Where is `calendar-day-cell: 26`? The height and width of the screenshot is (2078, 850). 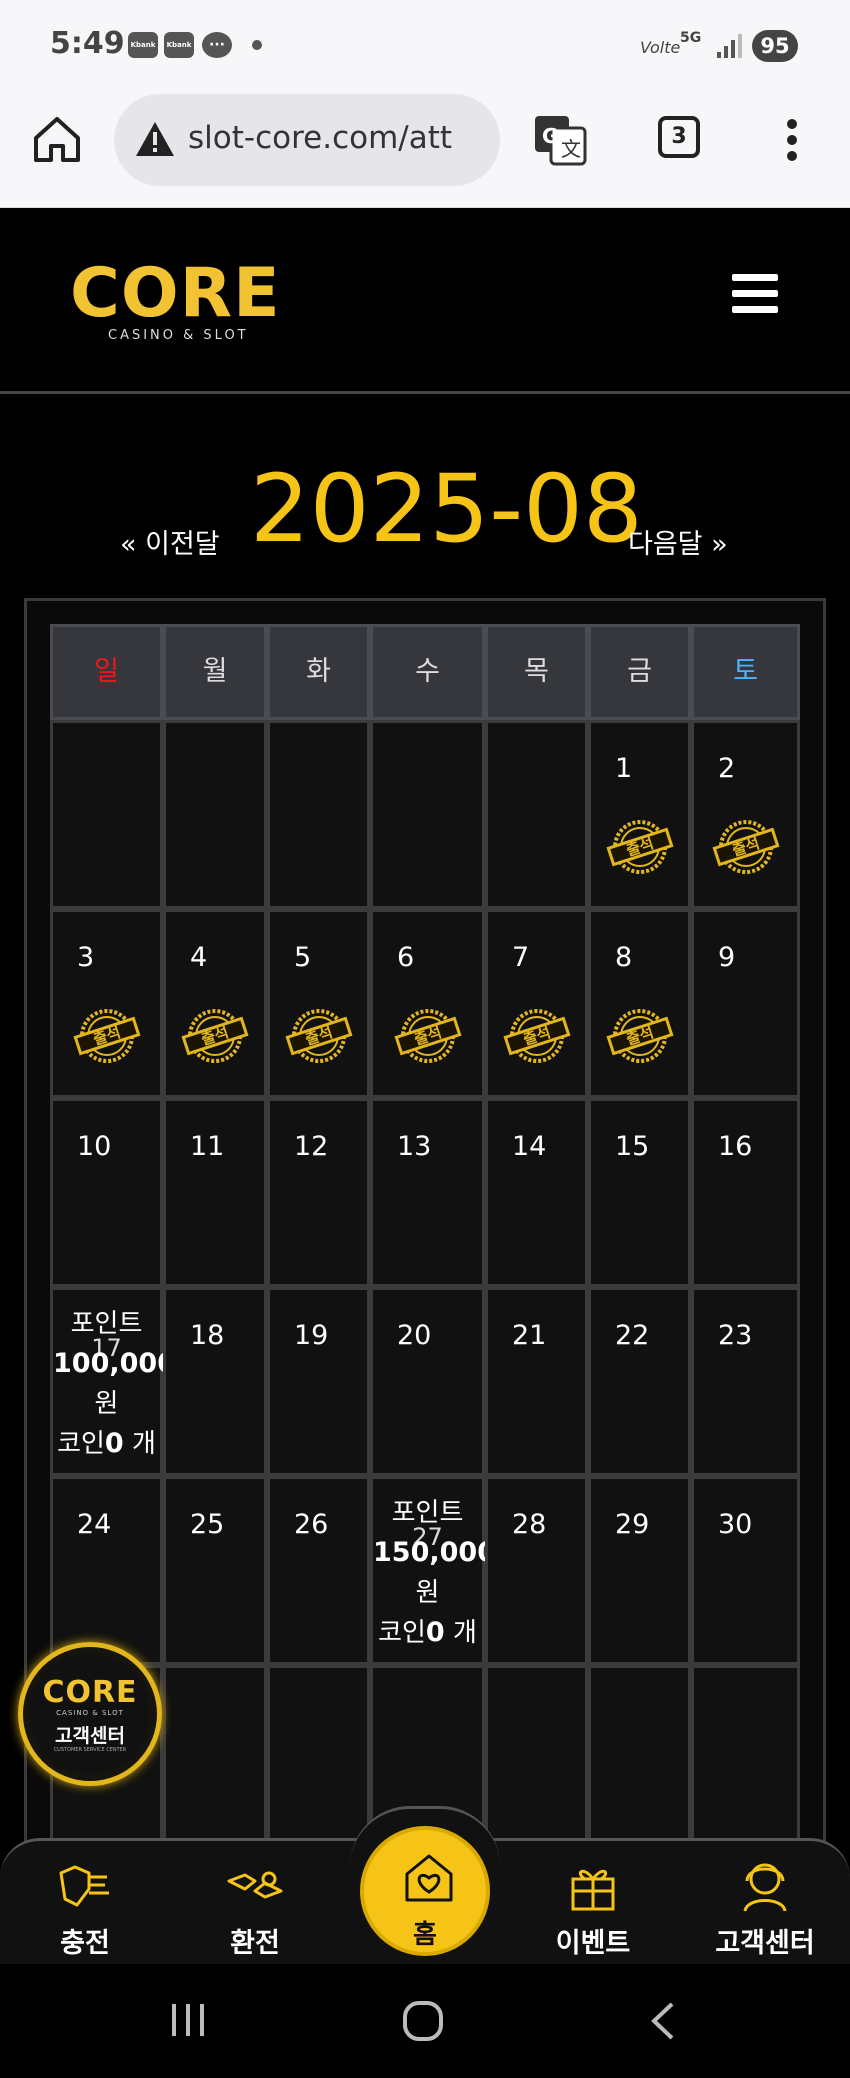 calendar-day-cell: 26 is located at coordinates (318, 1570).